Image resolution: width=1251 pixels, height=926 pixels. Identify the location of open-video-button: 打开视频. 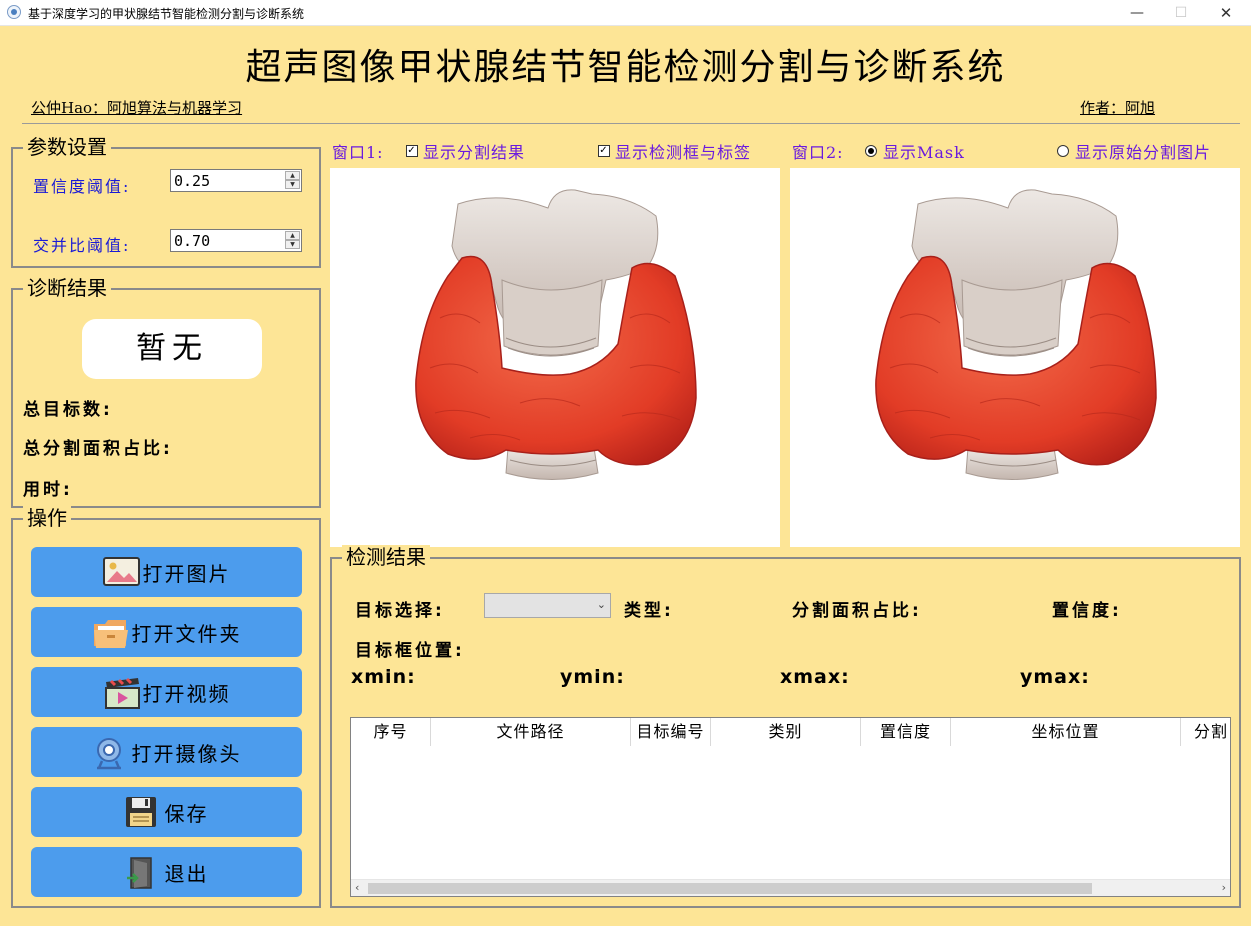
(166, 692).